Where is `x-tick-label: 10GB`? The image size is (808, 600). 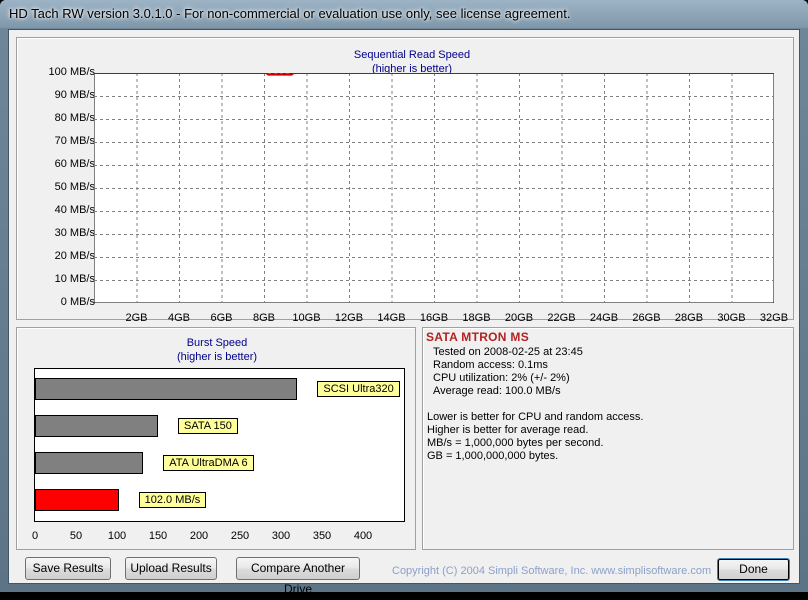 x-tick-label: 10GB is located at coordinates (306, 318).